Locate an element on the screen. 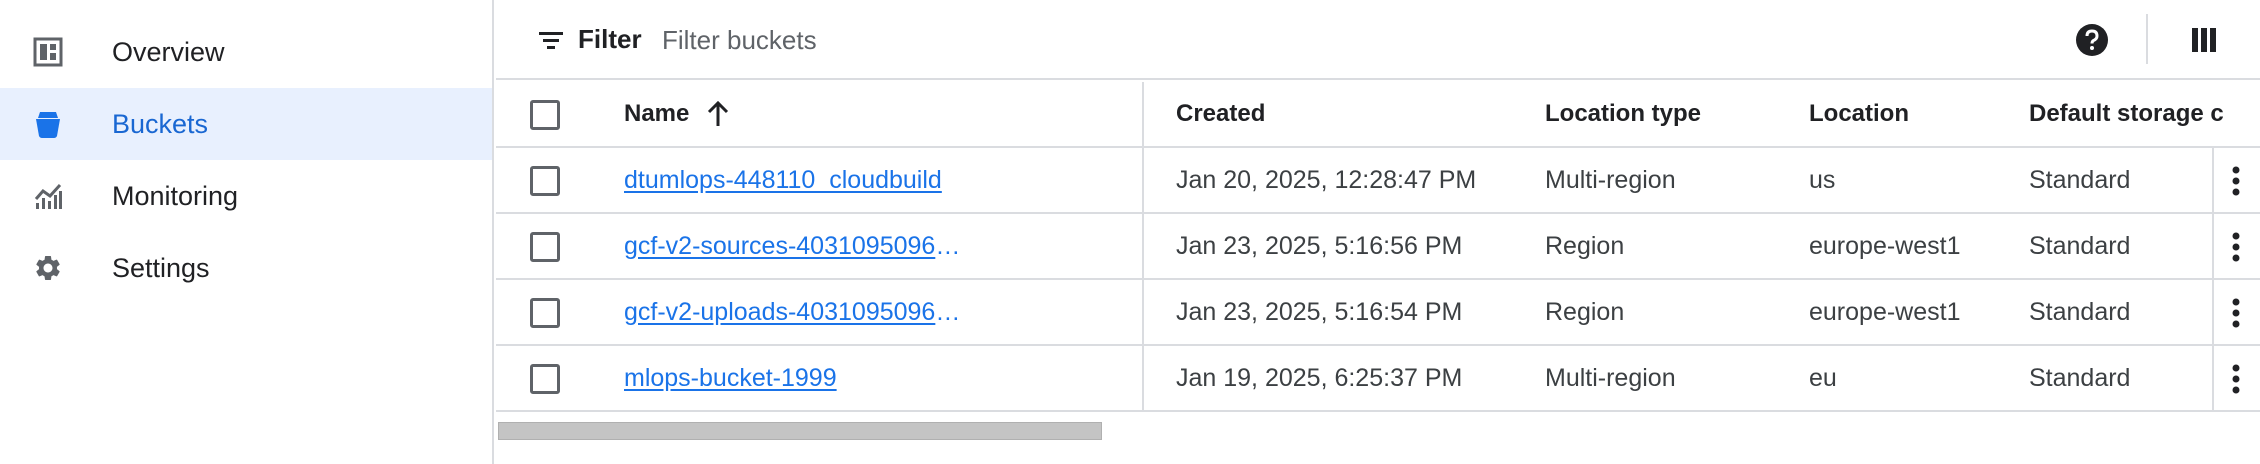 The width and height of the screenshot is (2260, 464). created-cell: Jan 23, 2025, 5:16:56 PM is located at coordinates (1319, 245).